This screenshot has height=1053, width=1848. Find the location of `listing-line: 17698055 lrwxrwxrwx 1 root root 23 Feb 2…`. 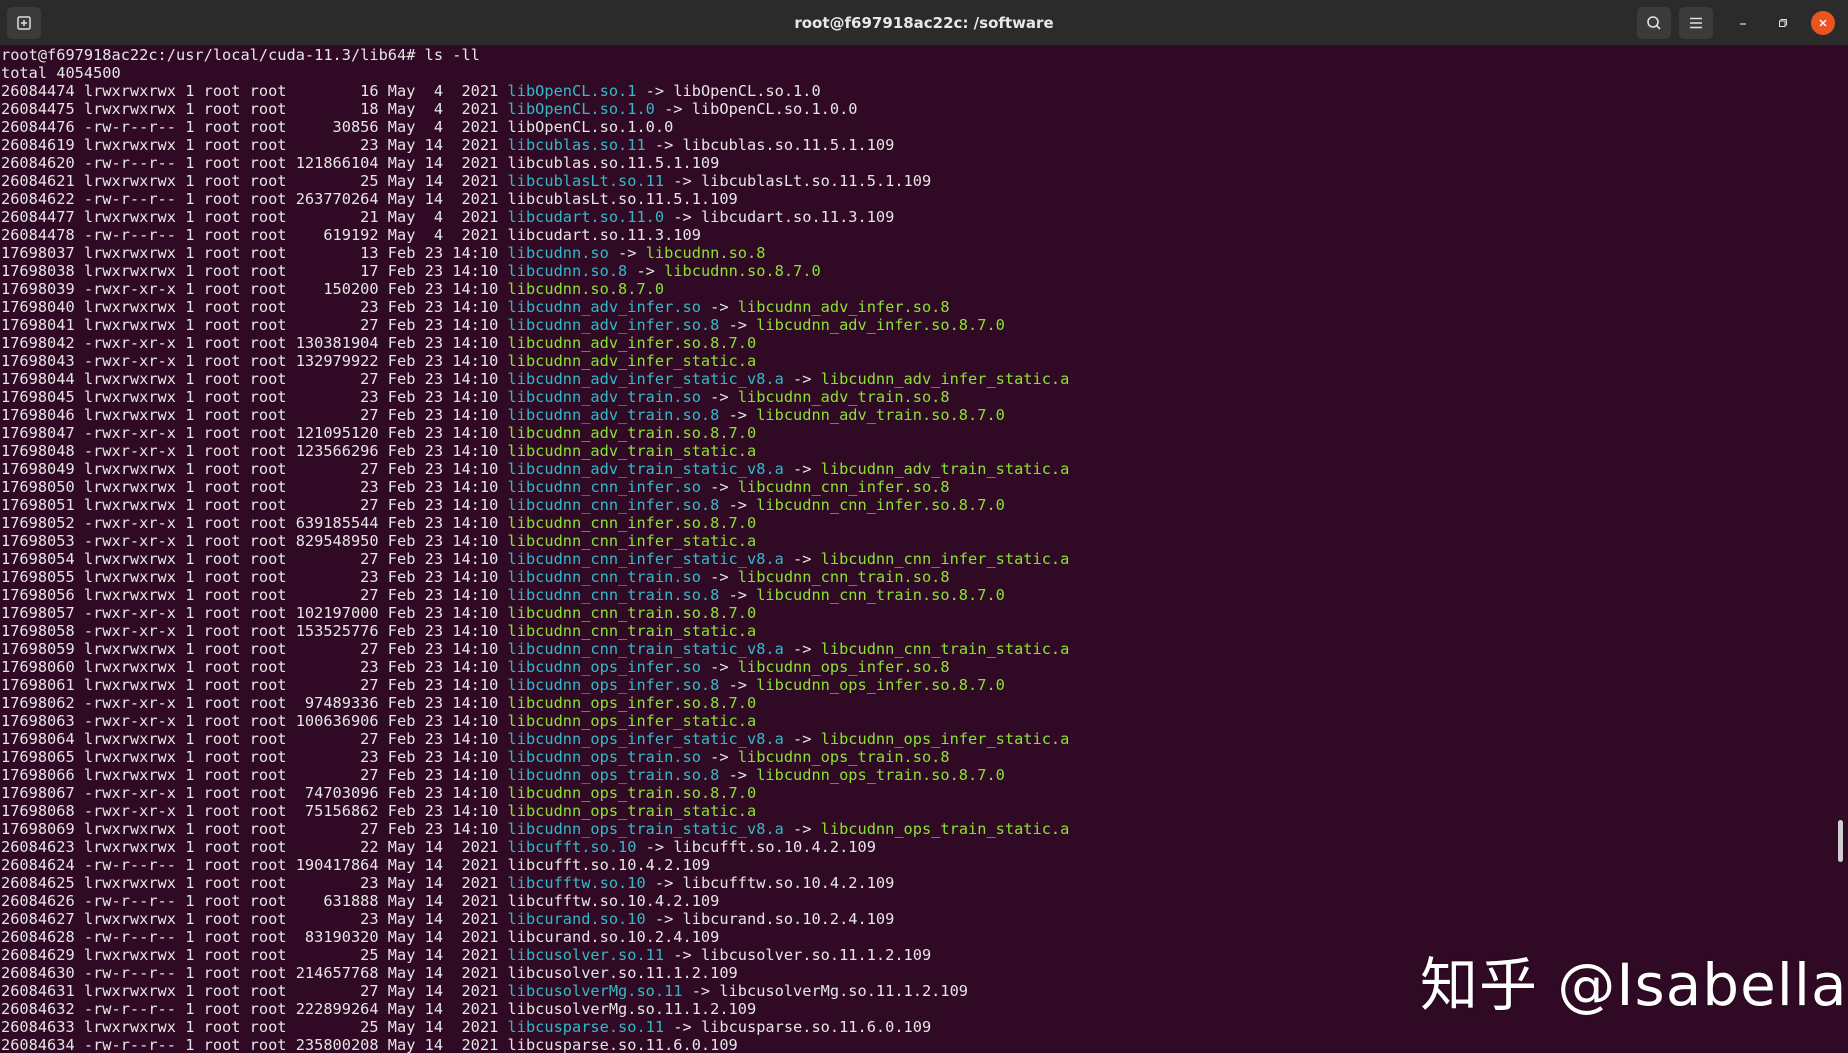

listing-line: 17698055 lrwxrwxrwx 1 root root 23 Feb 2… is located at coordinates (918, 577).